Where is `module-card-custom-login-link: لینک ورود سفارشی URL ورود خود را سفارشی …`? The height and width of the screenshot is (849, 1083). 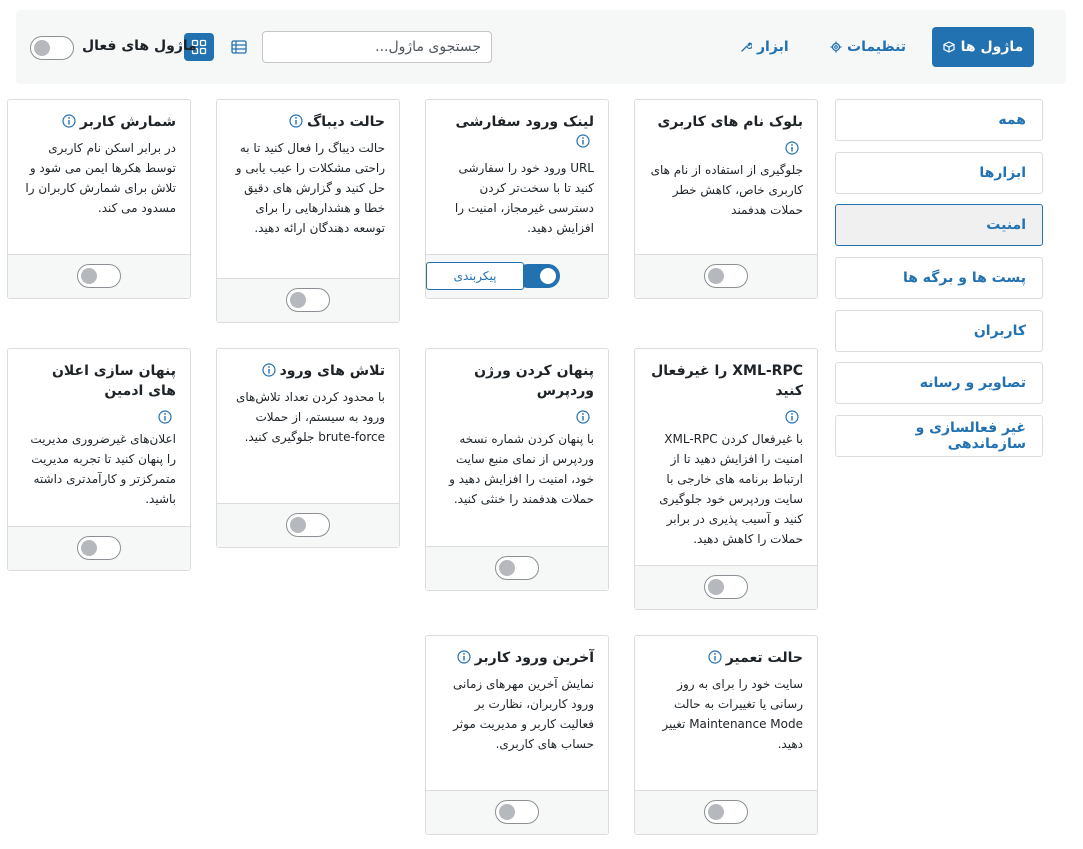 module-card-custom-login-link: لینک ورود سفارشی URL ورود خود را سفارشی … is located at coordinates (517, 199).